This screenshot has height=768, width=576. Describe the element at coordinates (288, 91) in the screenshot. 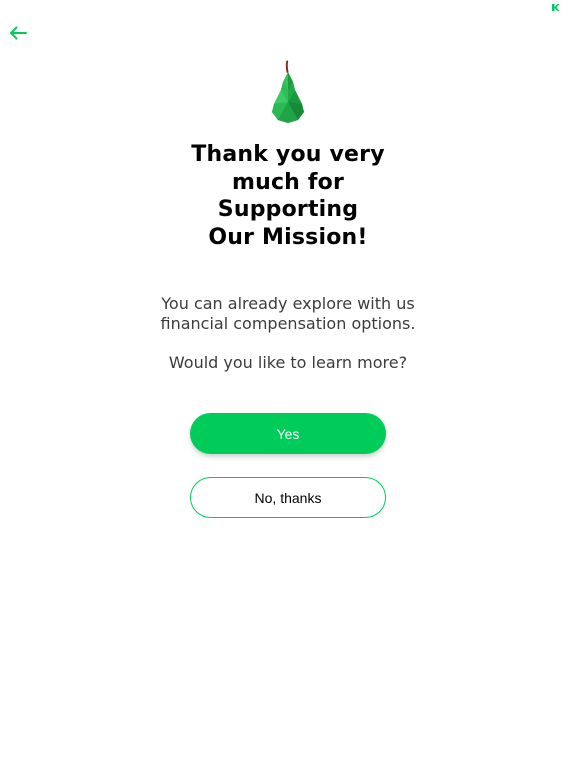

I see `pear-icon` at that location.